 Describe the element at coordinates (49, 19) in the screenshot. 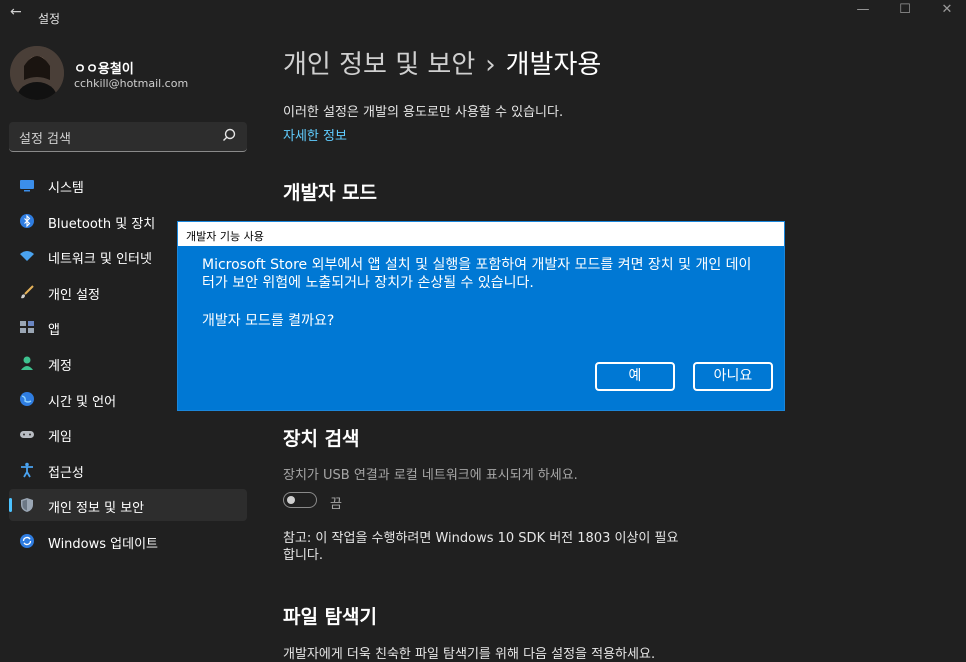

I see `app-title: 설정` at that location.